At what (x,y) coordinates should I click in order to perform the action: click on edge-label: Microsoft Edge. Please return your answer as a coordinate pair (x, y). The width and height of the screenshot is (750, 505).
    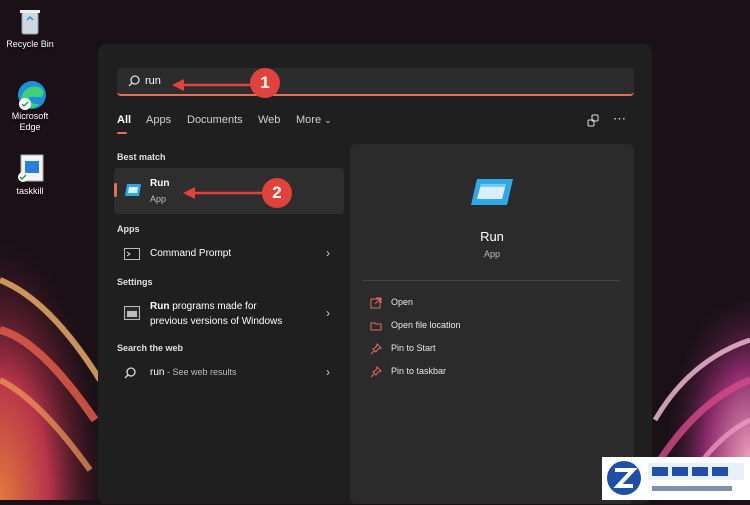
    Looking at the image, I should click on (30, 121).